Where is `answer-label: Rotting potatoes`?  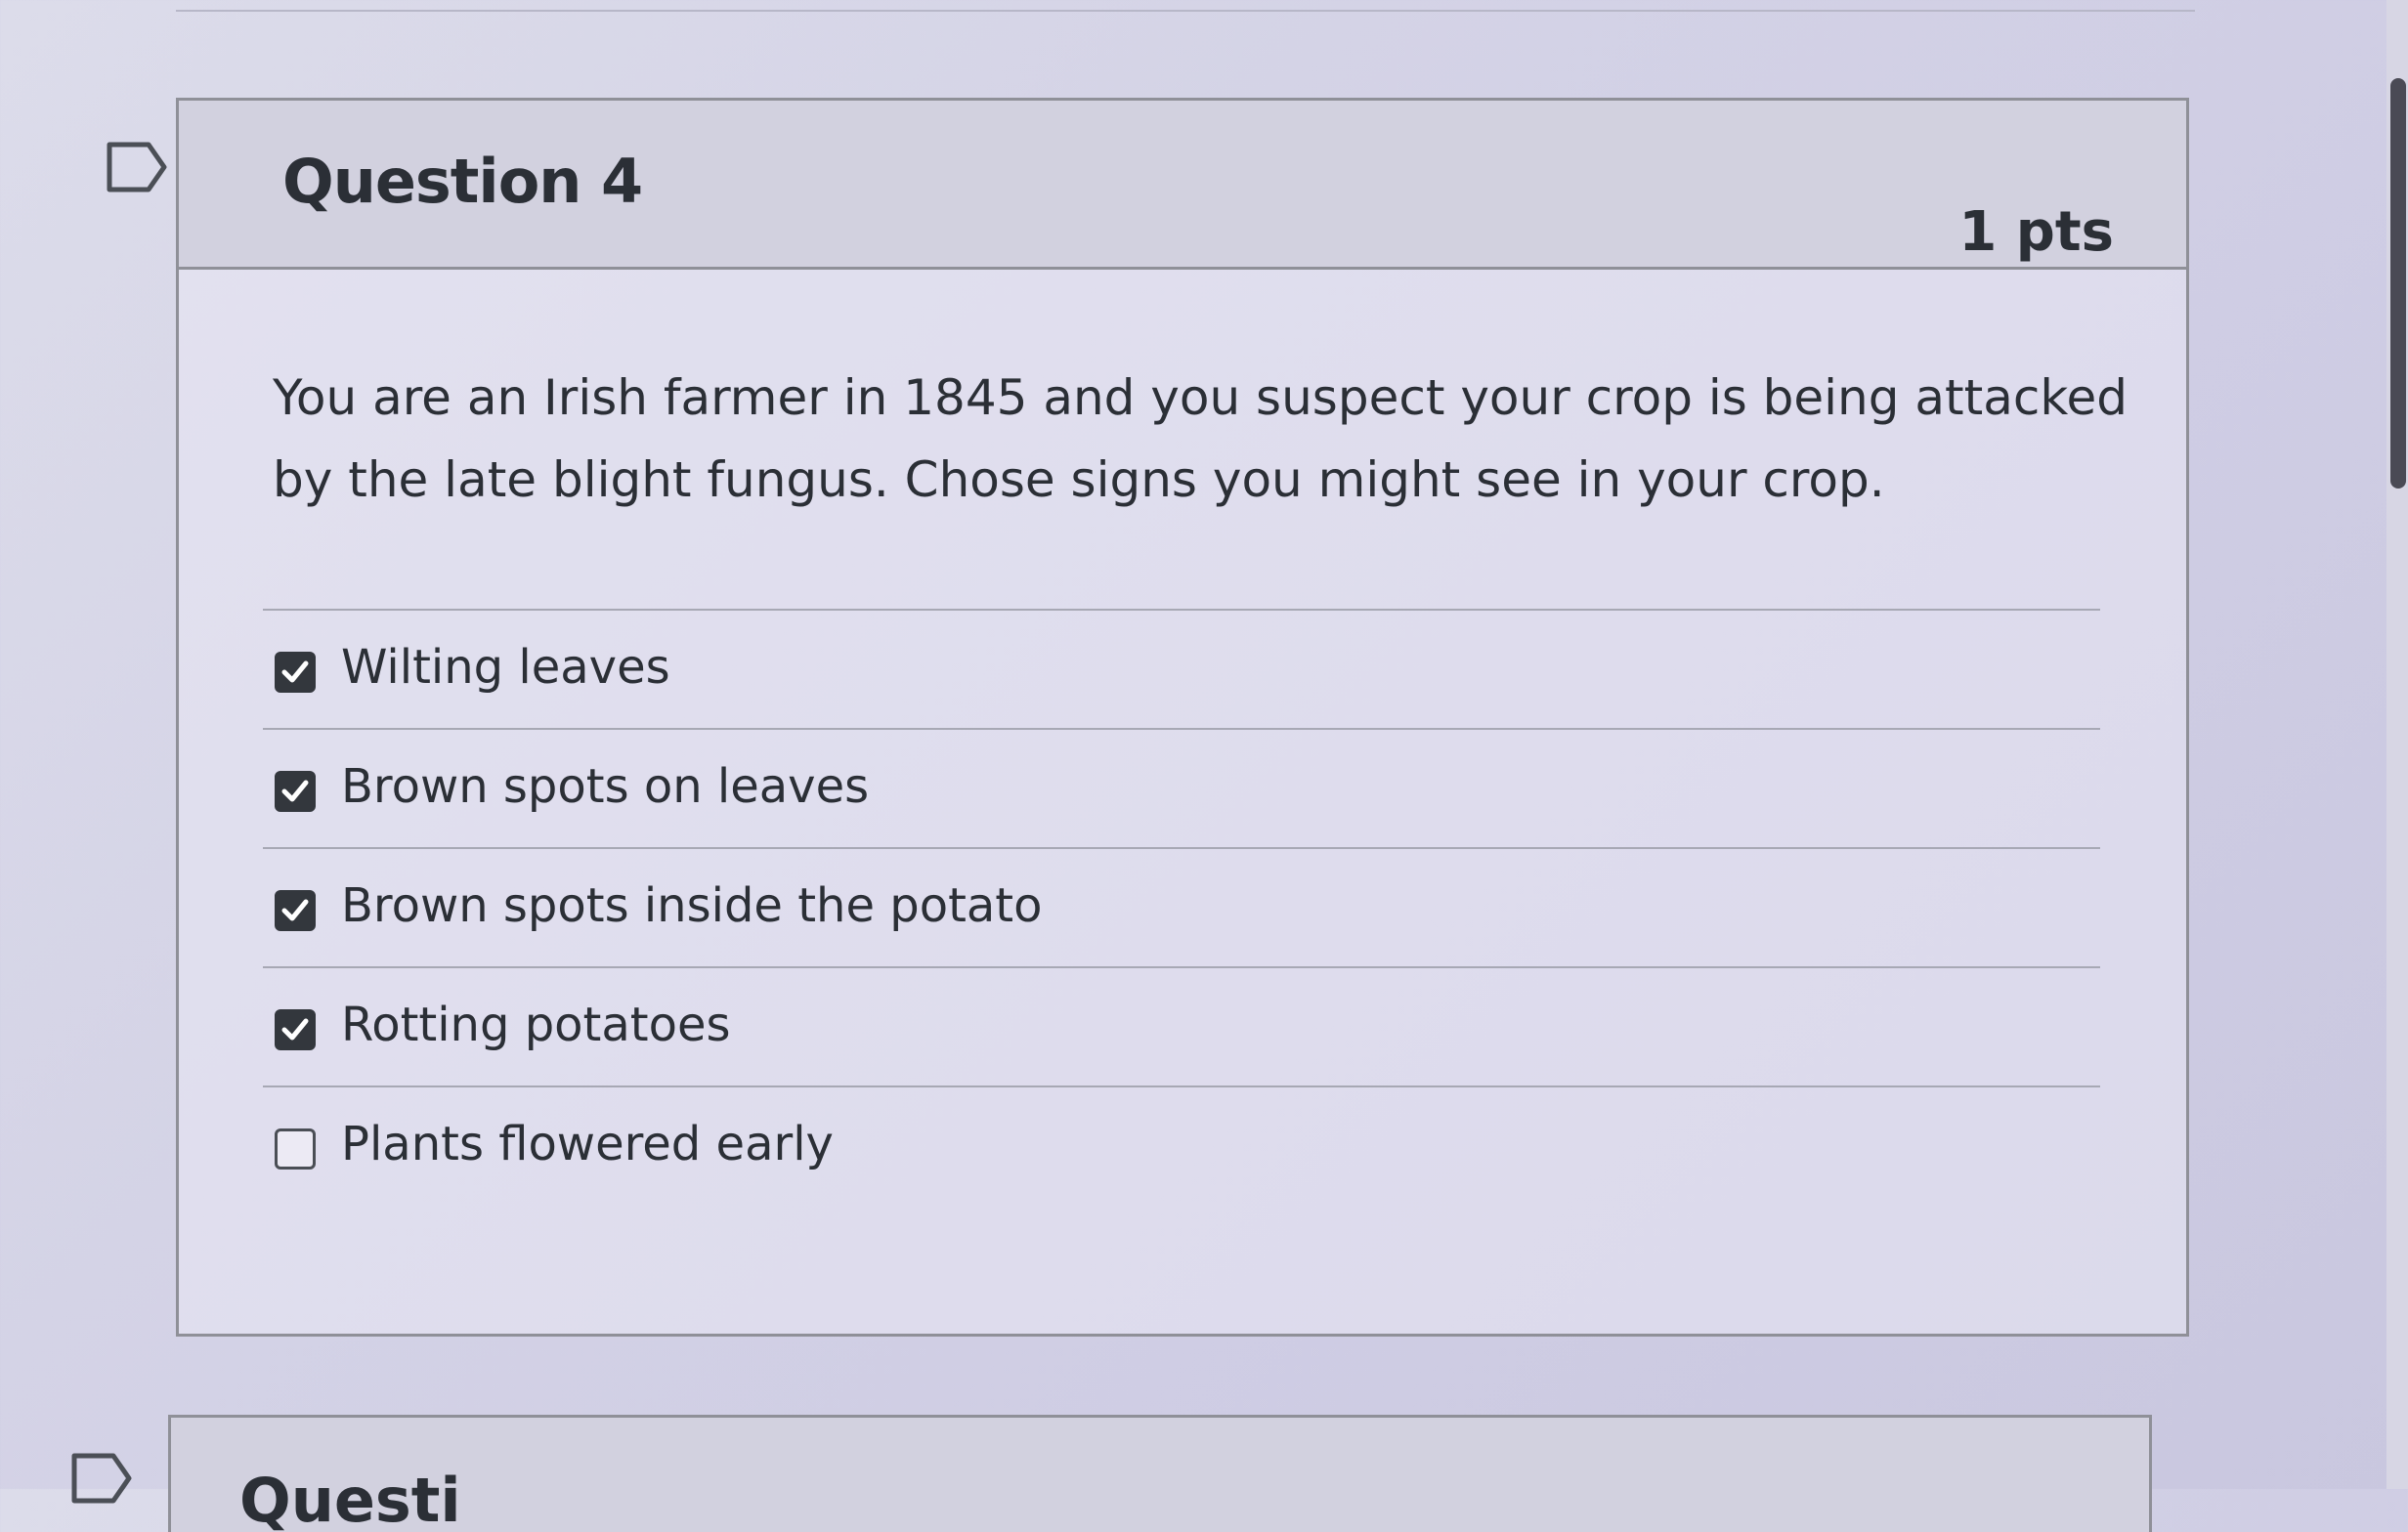 answer-label: Rotting potatoes is located at coordinates (535, 1025).